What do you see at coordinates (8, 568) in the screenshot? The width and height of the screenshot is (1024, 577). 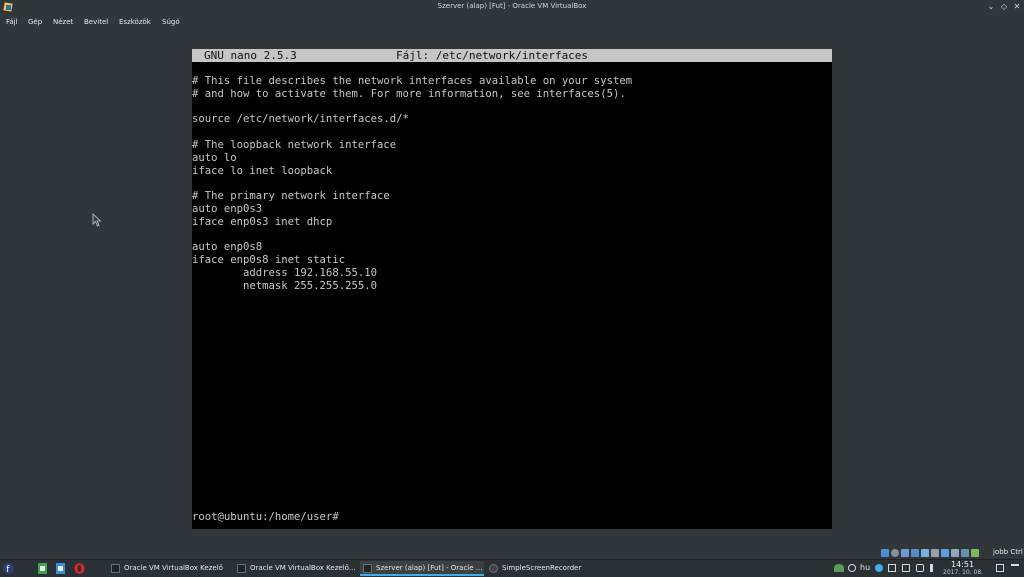 I see `fedora-menu-icon: f` at bounding box center [8, 568].